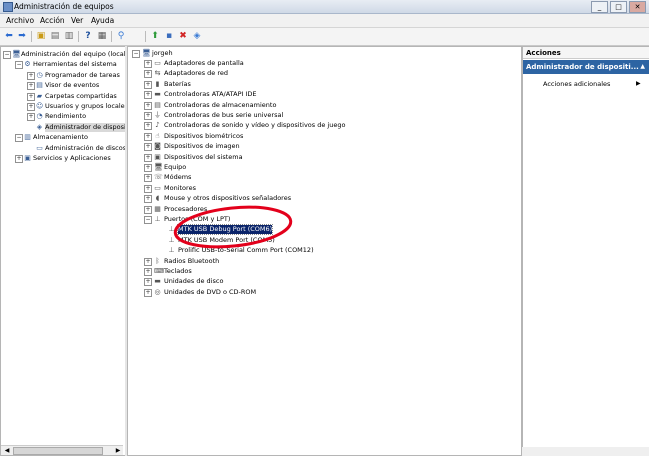 The image size is (649, 456). Describe the element at coordinates (576, 84) in the screenshot. I see `more-actions-item: Acciones adicionales` at that location.